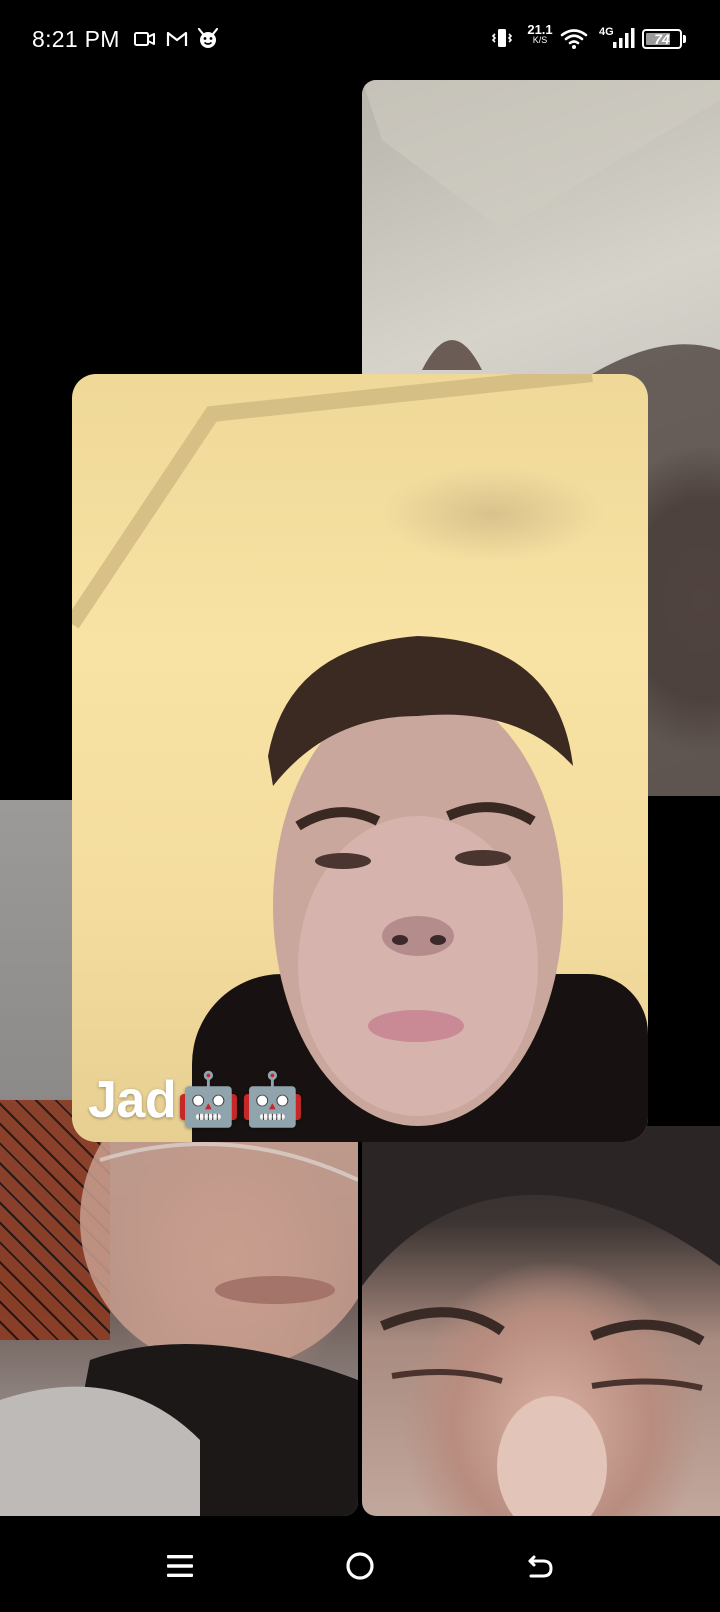 The image size is (720, 1612). I want to click on battery-icon: 74, so click(662, 39).